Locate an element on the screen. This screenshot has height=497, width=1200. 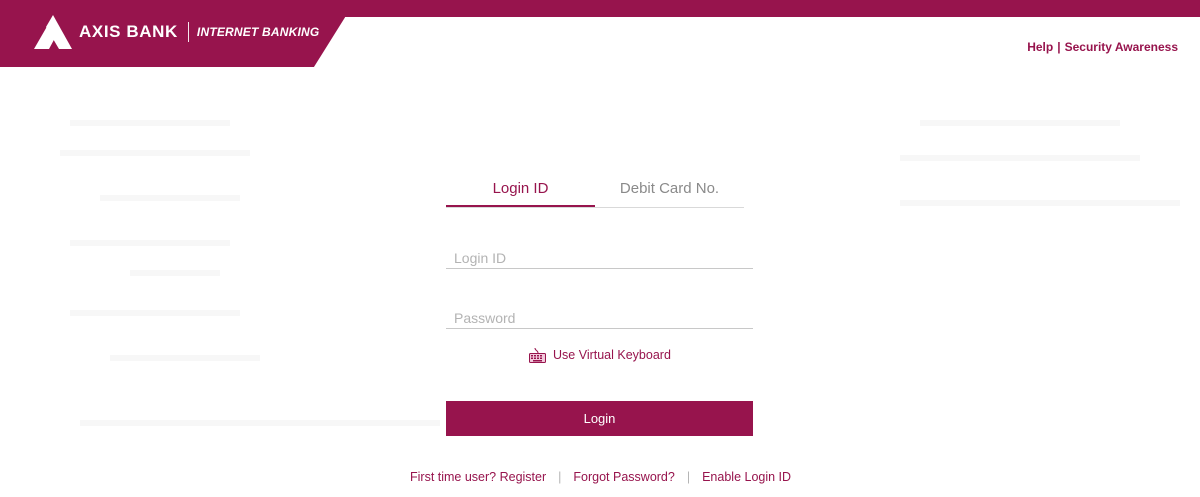
virtual-keyboard-label: Use Virtual Keyboard is located at coordinates (612, 355).